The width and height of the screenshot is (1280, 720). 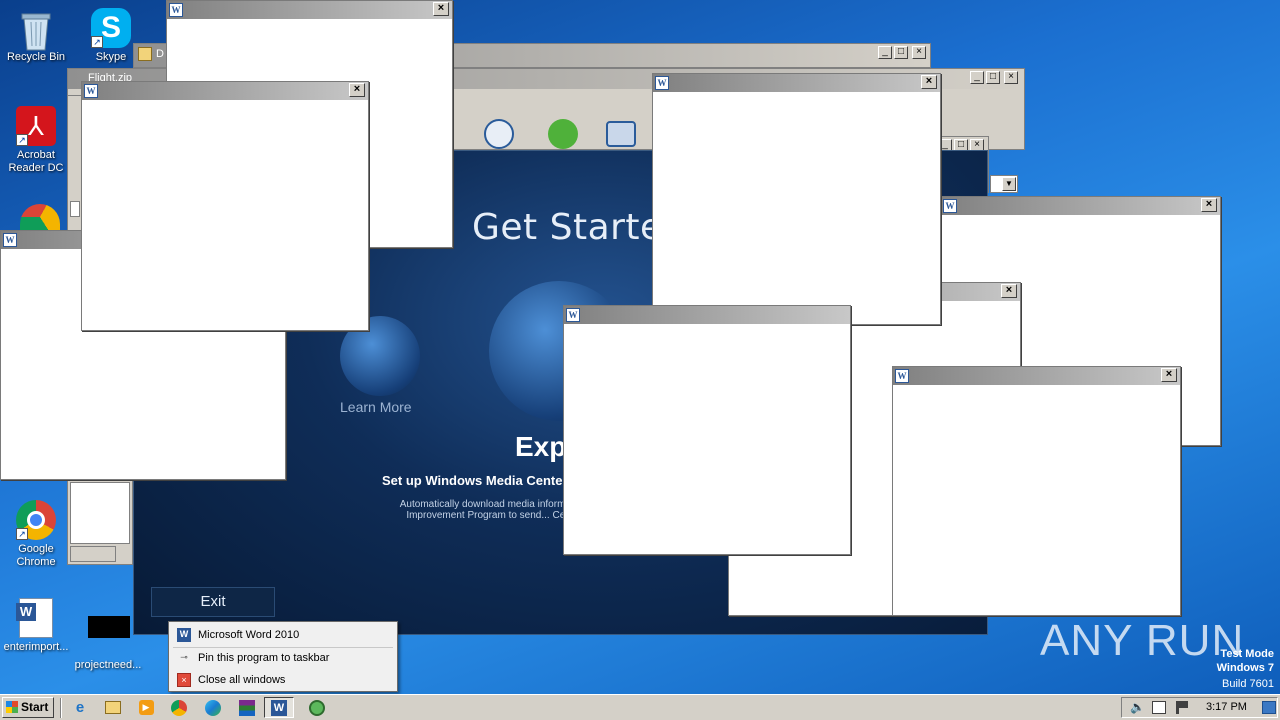 What do you see at coordinates (184, 680) in the screenshot?
I see `close-red-icon: ×` at bounding box center [184, 680].